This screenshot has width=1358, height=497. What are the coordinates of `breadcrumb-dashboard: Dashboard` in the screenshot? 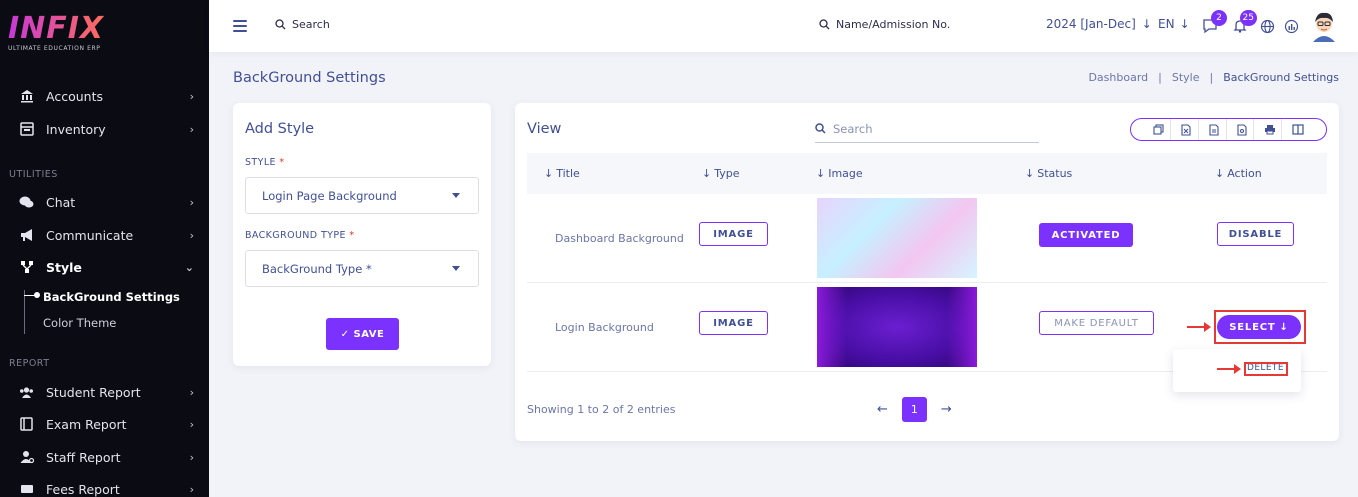 It's located at (1118, 77).